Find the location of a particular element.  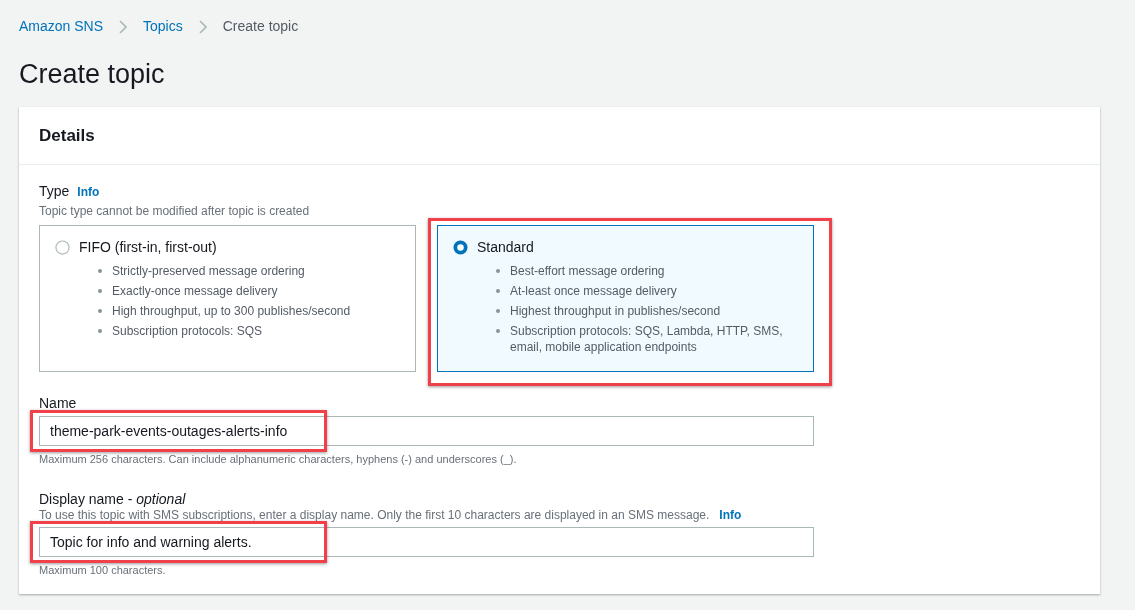

feature-text: Subscription protocols: SQS, Lambda, HTTP, SMS, email, mobile application endpoints is located at coordinates (647, 339).